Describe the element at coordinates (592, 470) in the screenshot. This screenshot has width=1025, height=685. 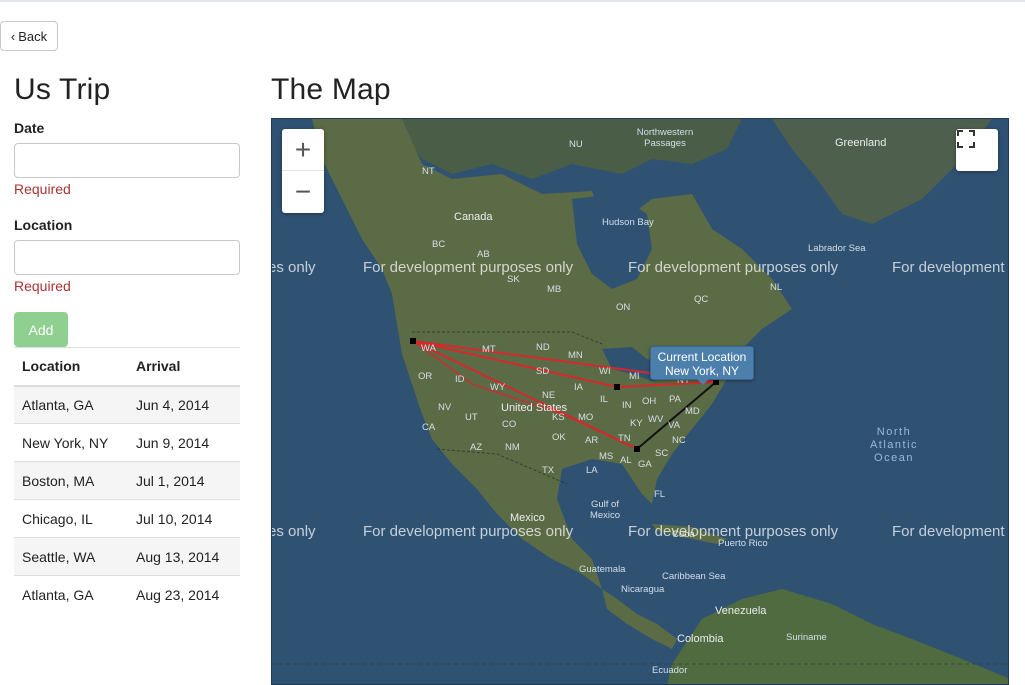
I see `map-label-la: LA` at that location.